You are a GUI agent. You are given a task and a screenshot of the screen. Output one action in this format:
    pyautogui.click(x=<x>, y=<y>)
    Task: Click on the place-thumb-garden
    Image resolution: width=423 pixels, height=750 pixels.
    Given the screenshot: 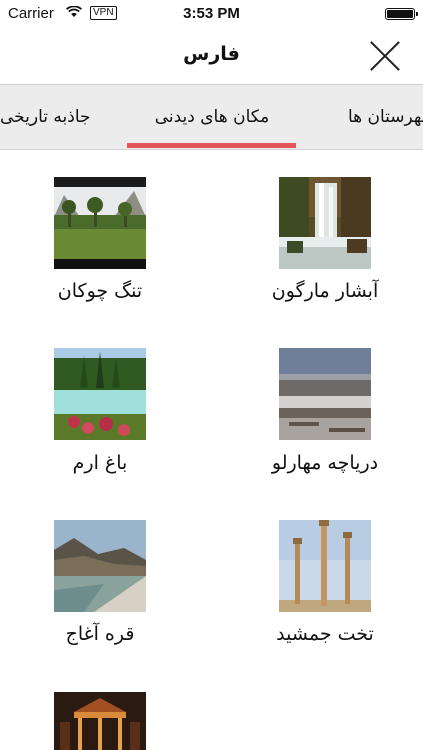 What is the action you would take?
    pyautogui.click(x=100, y=394)
    